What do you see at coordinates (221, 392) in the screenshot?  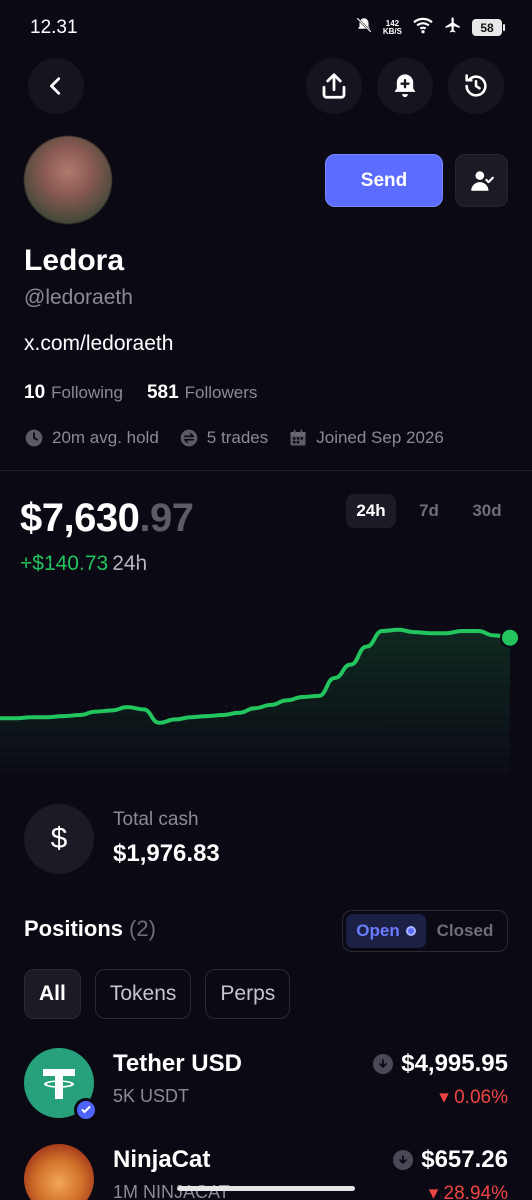 I see `followers-label: Followers` at bounding box center [221, 392].